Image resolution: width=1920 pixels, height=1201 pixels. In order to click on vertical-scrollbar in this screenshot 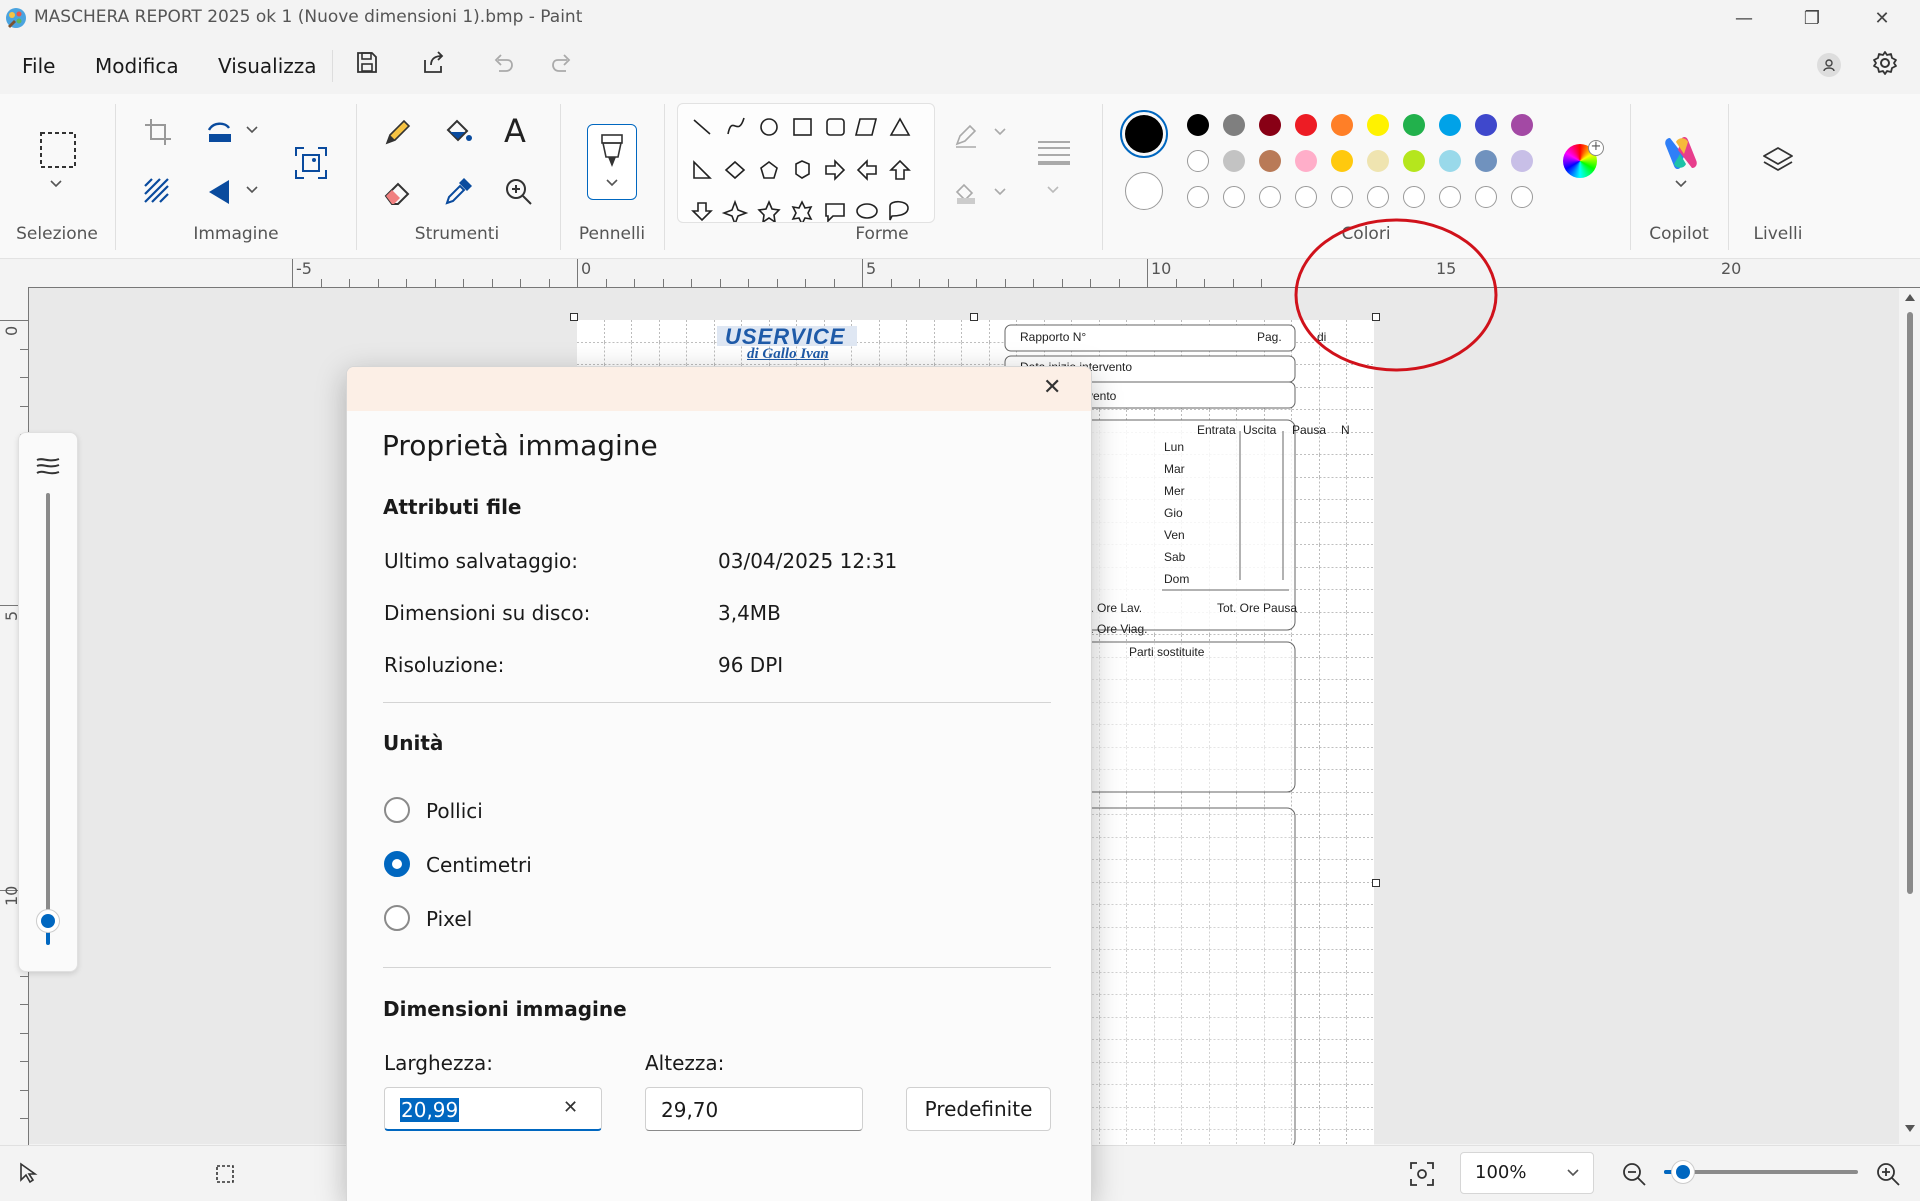, I will do `click(1910, 716)`.